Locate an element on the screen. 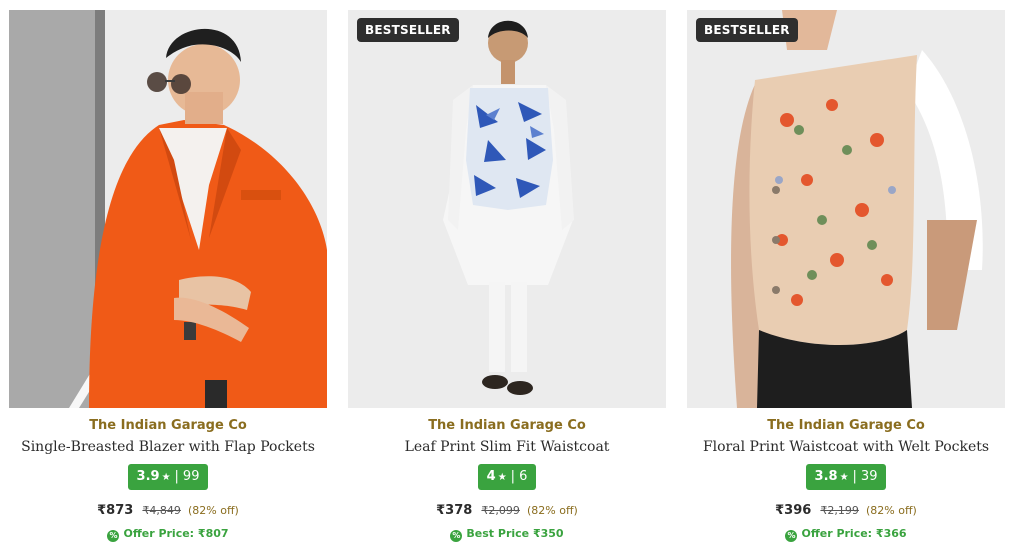  offer-price-row: % Offer Price: ₹366 is located at coordinates (846, 534).